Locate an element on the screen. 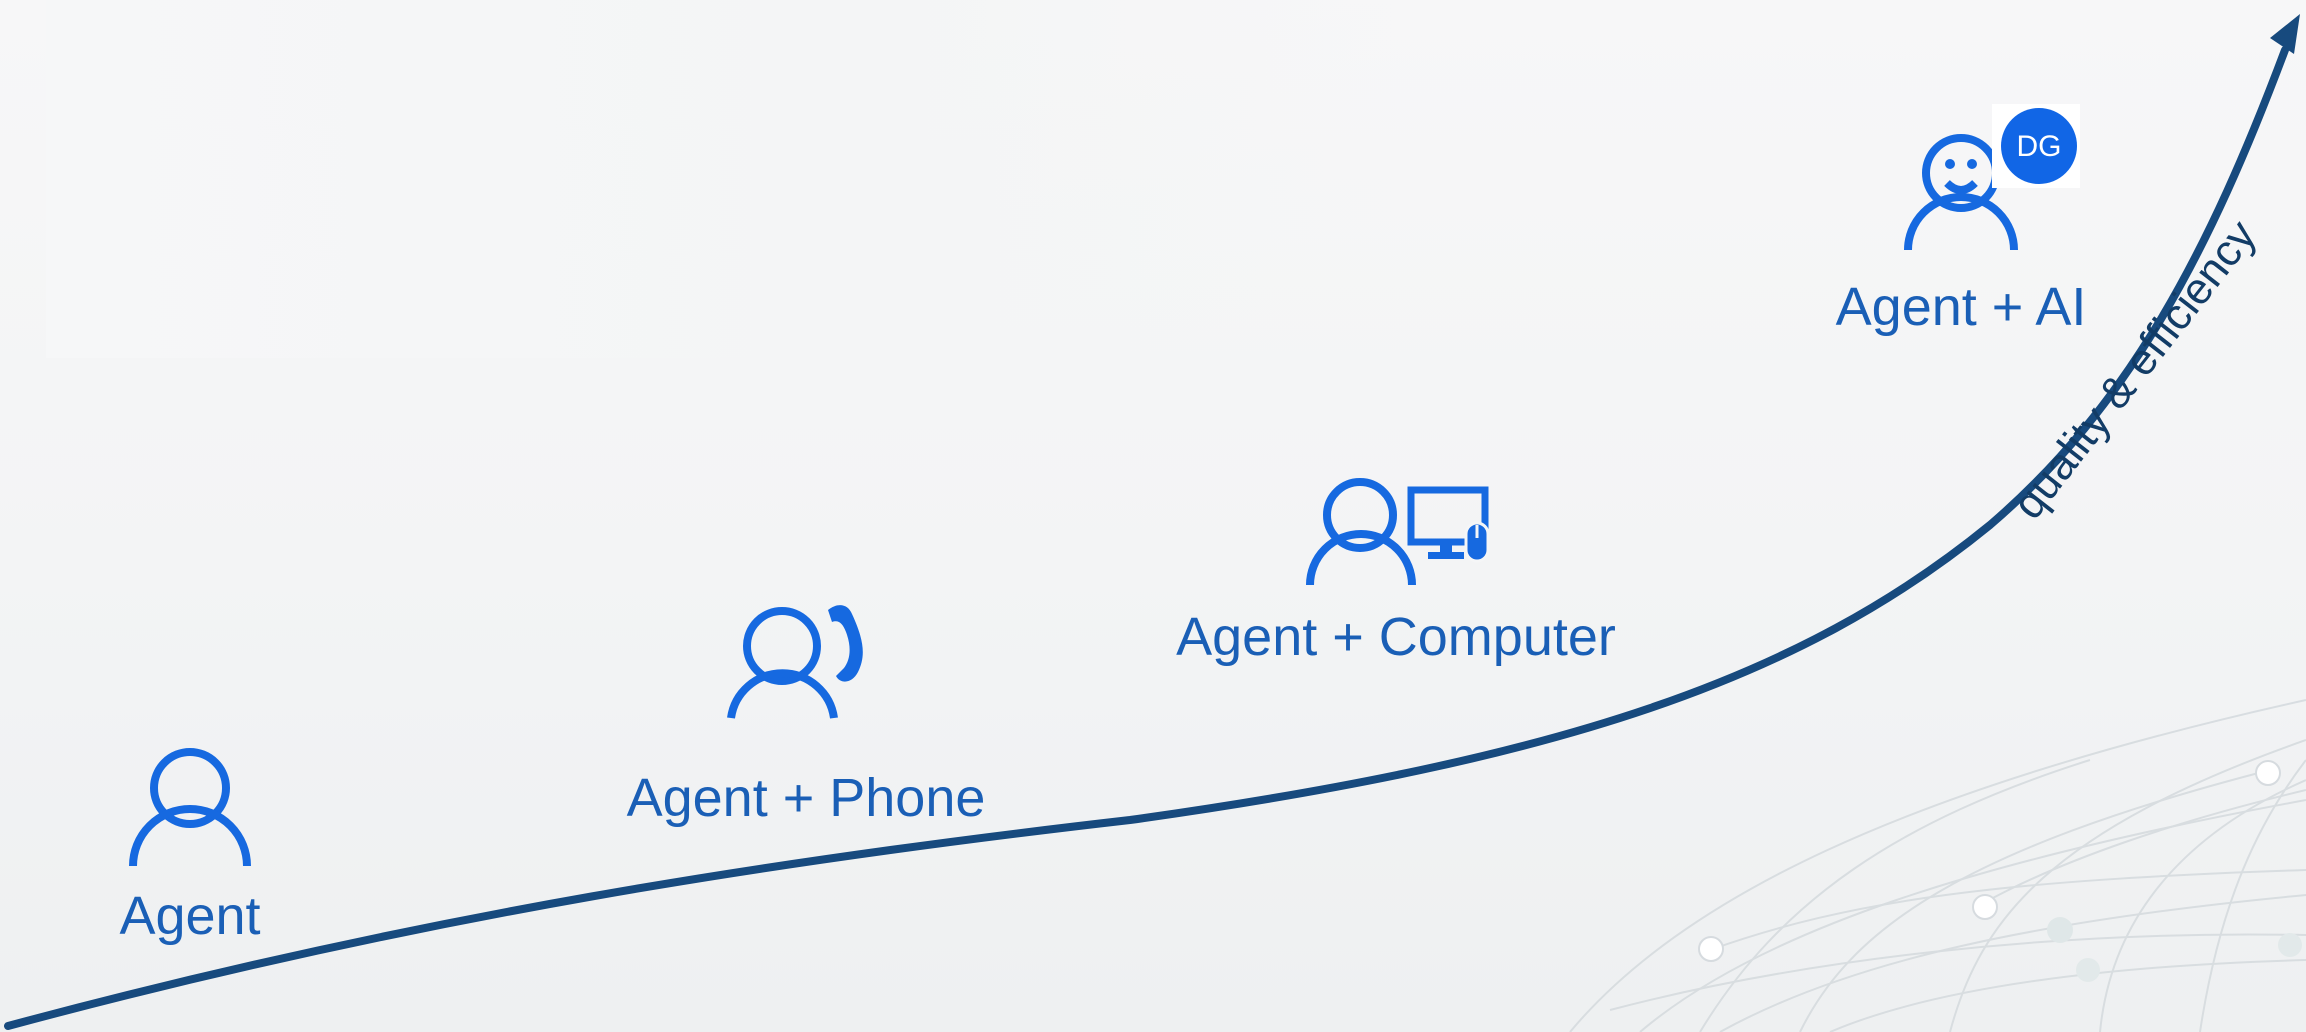 This screenshot has height=1032, width=2306. stage-label-agent-phone: Agent + Phone is located at coordinates (806, 798).